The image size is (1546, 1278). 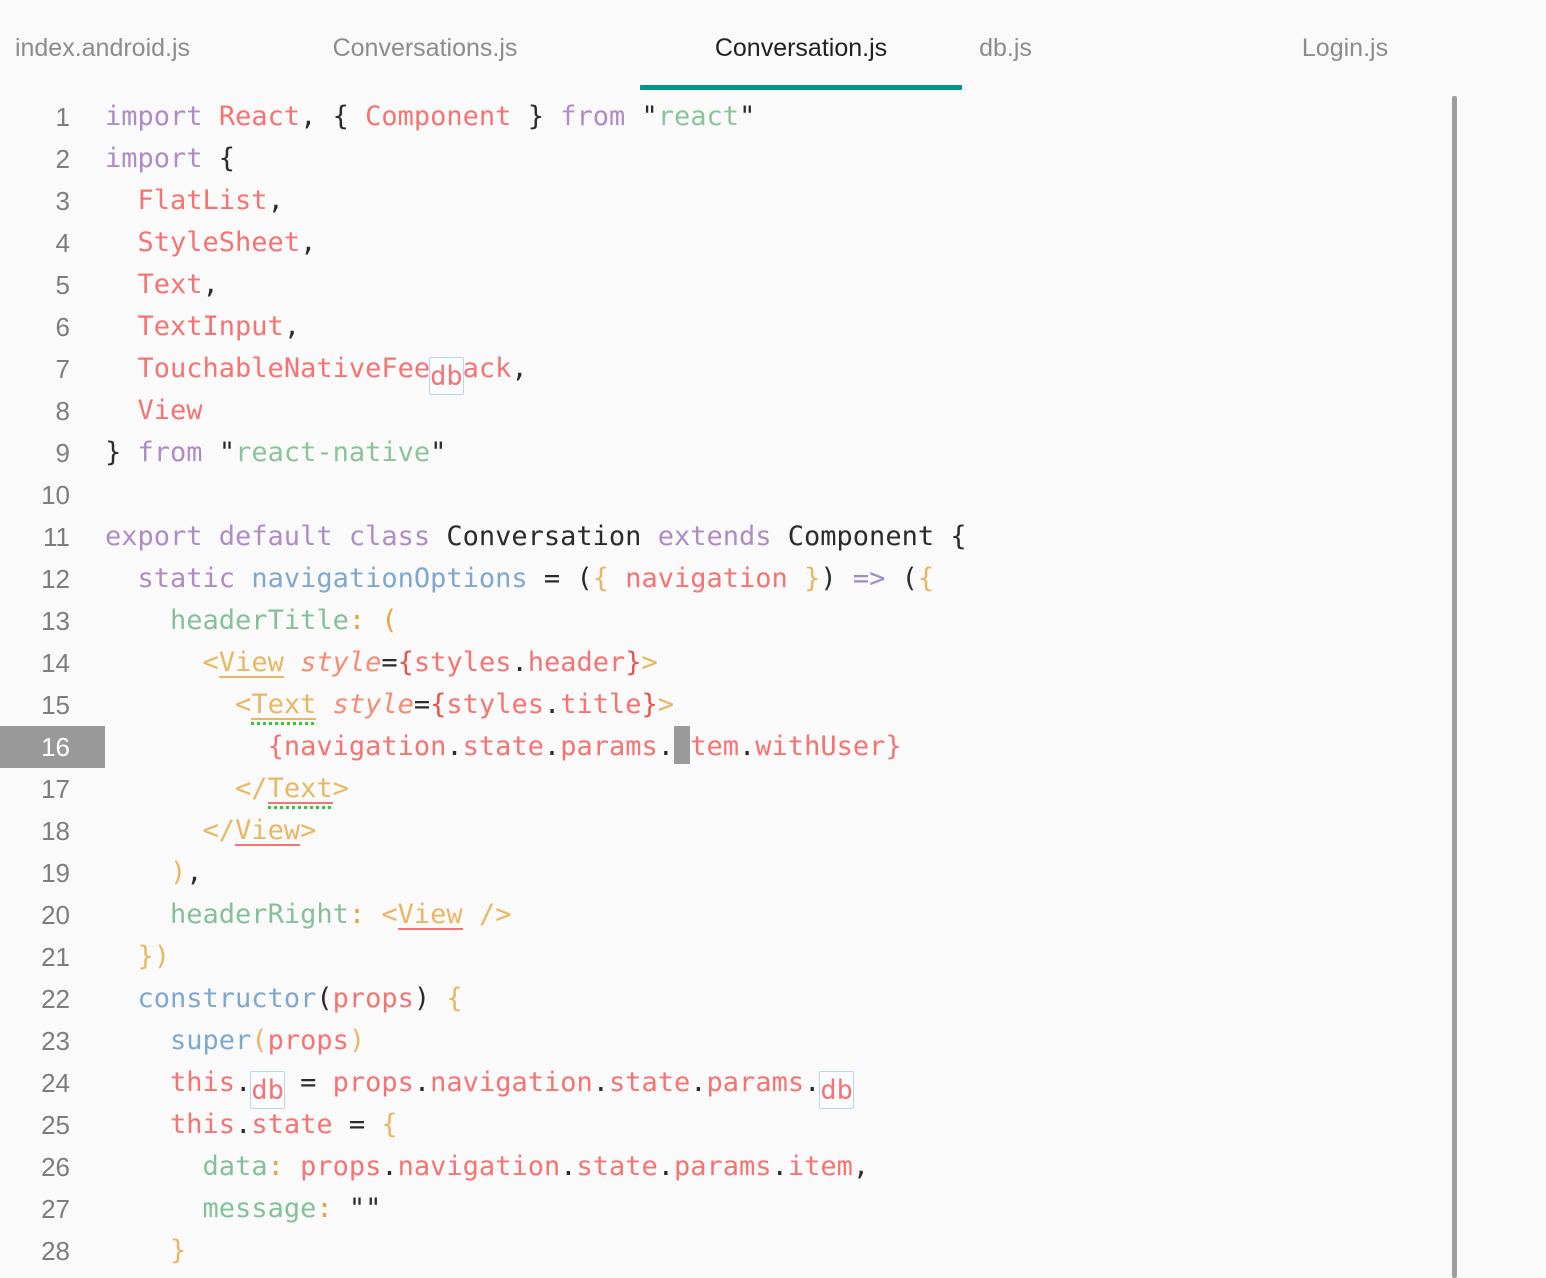 What do you see at coordinates (55, 495) in the screenshot?
I see `line-number: 10` at bounding box center [55, 495].